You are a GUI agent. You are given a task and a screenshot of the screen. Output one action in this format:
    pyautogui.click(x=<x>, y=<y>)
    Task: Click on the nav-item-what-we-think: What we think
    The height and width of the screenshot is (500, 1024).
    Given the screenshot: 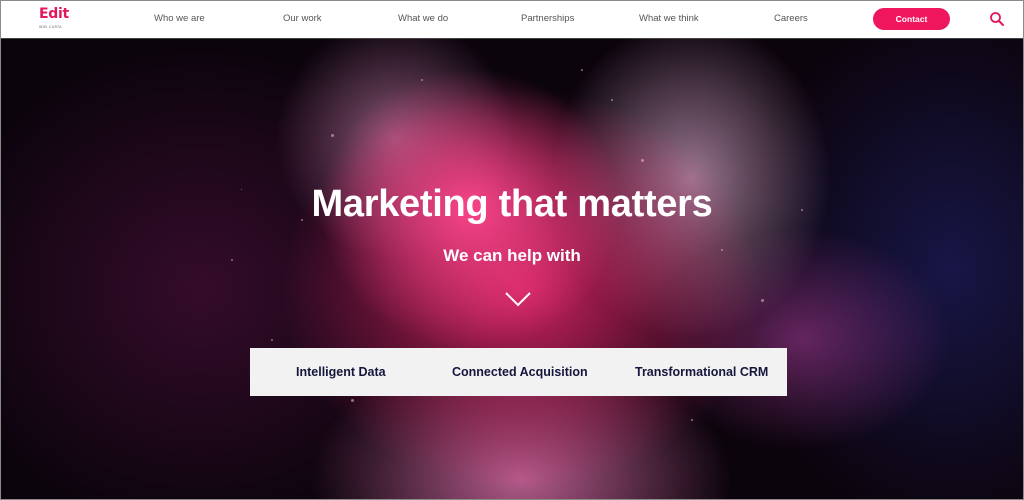 What is the action you would take?
    pyautogui.click(x=669, y=18)
    